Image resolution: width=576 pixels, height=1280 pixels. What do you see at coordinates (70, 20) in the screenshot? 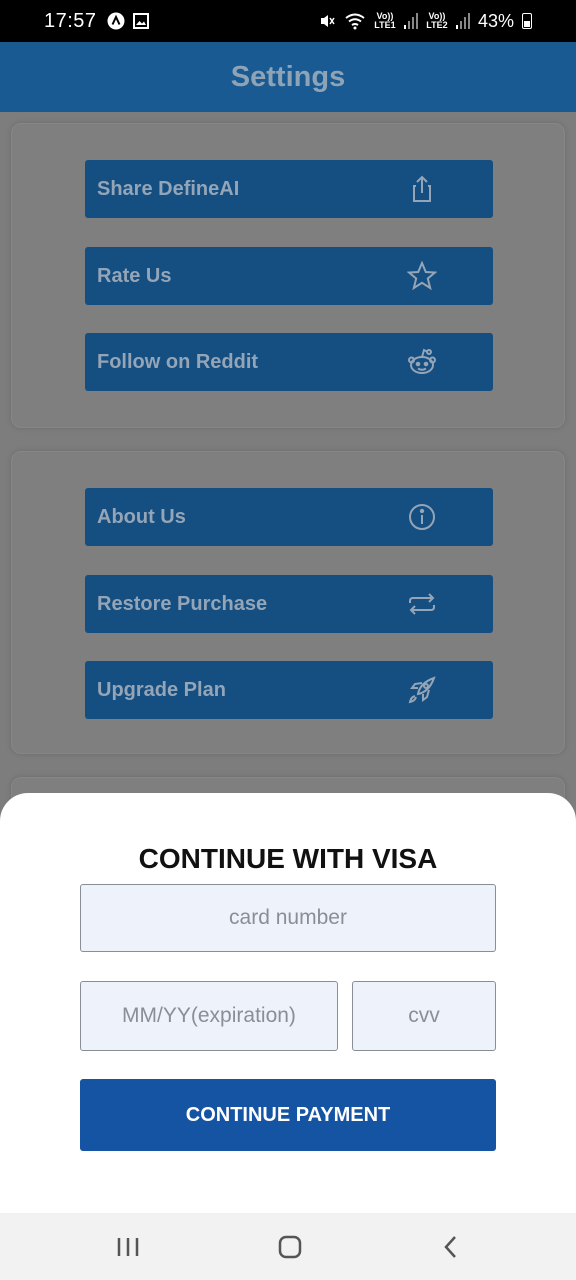
I see `status-time: 17:57` at bounding box center [70, 20].